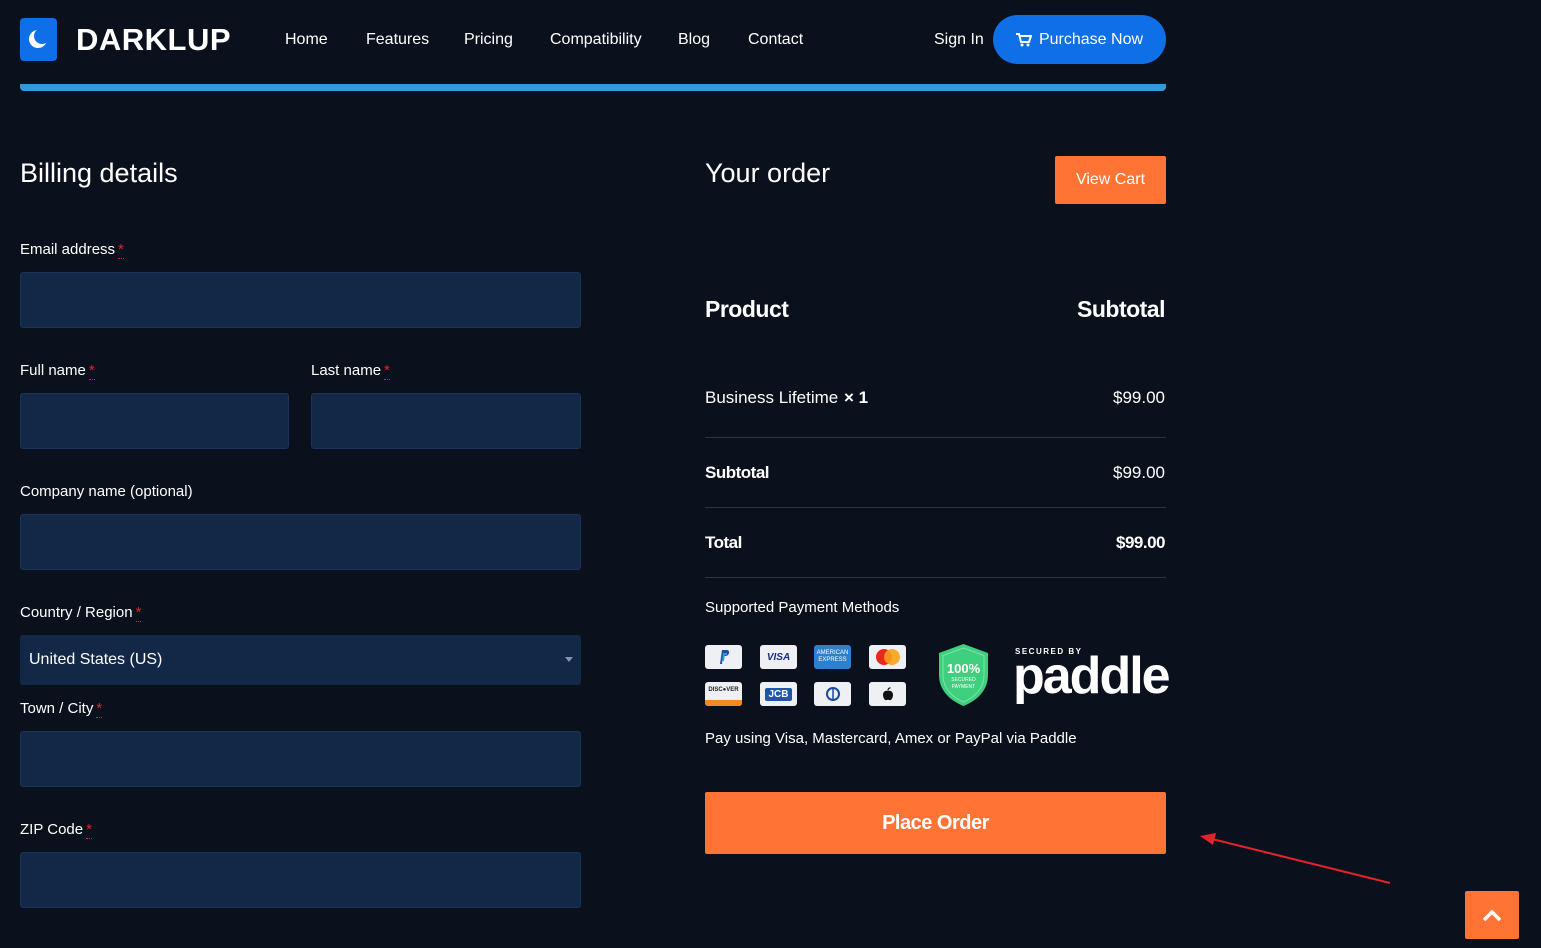 The width and height of the screenshot is (1541, 948). What do you see at coordinates (832, 660) in the screenshot?
I see `amex-text-bottom: EXPRESS` at bounding box center [832, 660].